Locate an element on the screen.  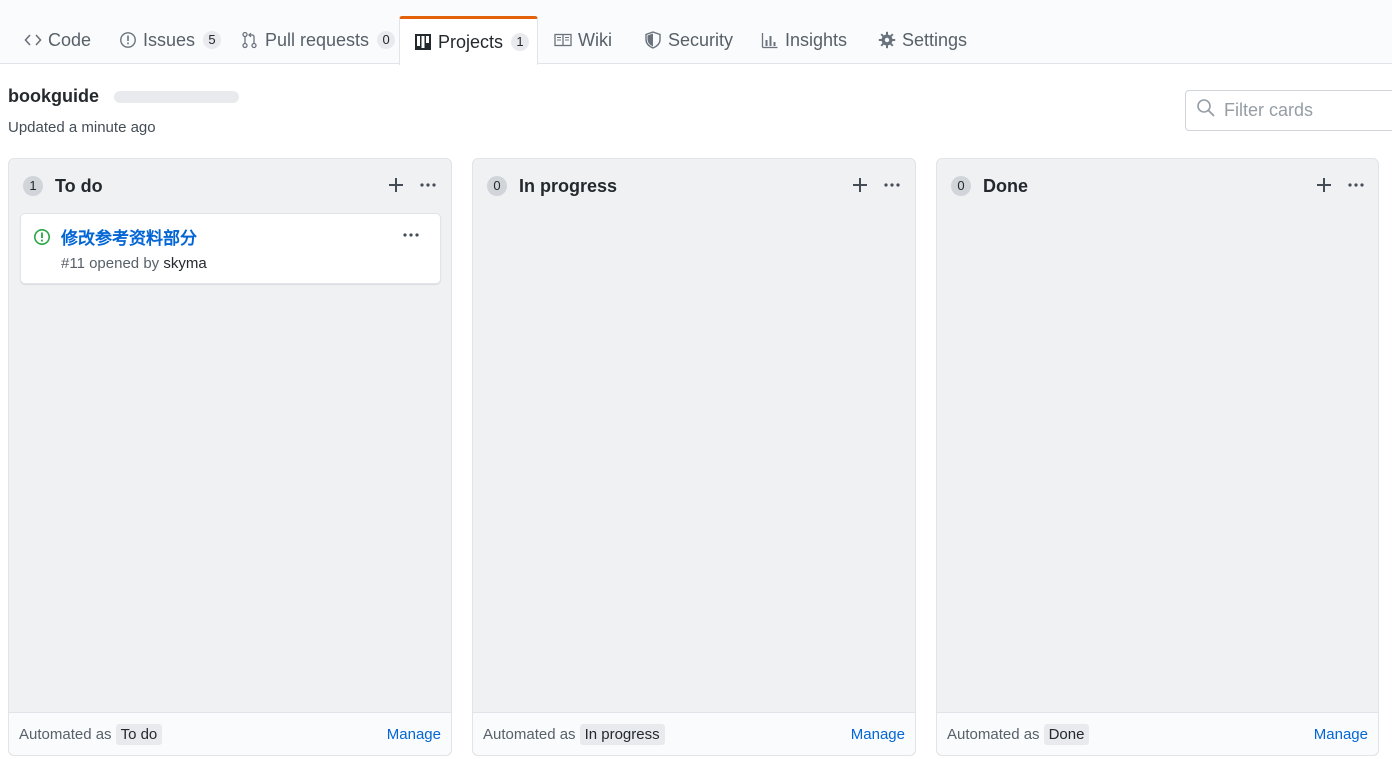
column-header: 0 Done is located at coordinates (1157, 186).